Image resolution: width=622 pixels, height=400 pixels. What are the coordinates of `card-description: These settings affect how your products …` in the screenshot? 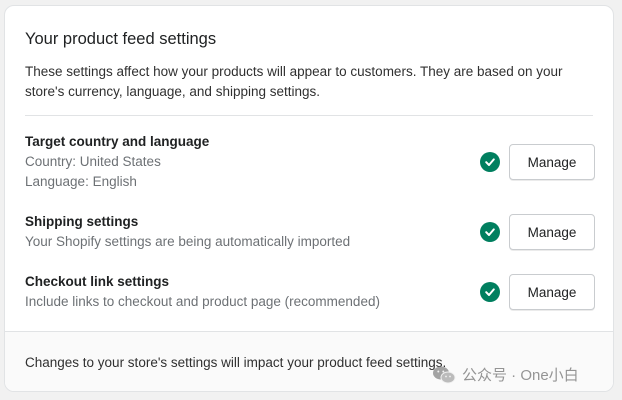 It's located at (294, 81).